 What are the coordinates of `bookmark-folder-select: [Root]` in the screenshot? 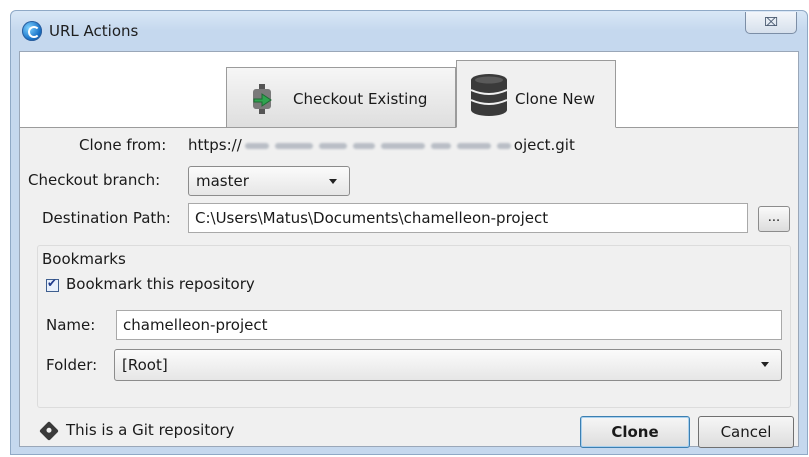 It's located at (448, 365).